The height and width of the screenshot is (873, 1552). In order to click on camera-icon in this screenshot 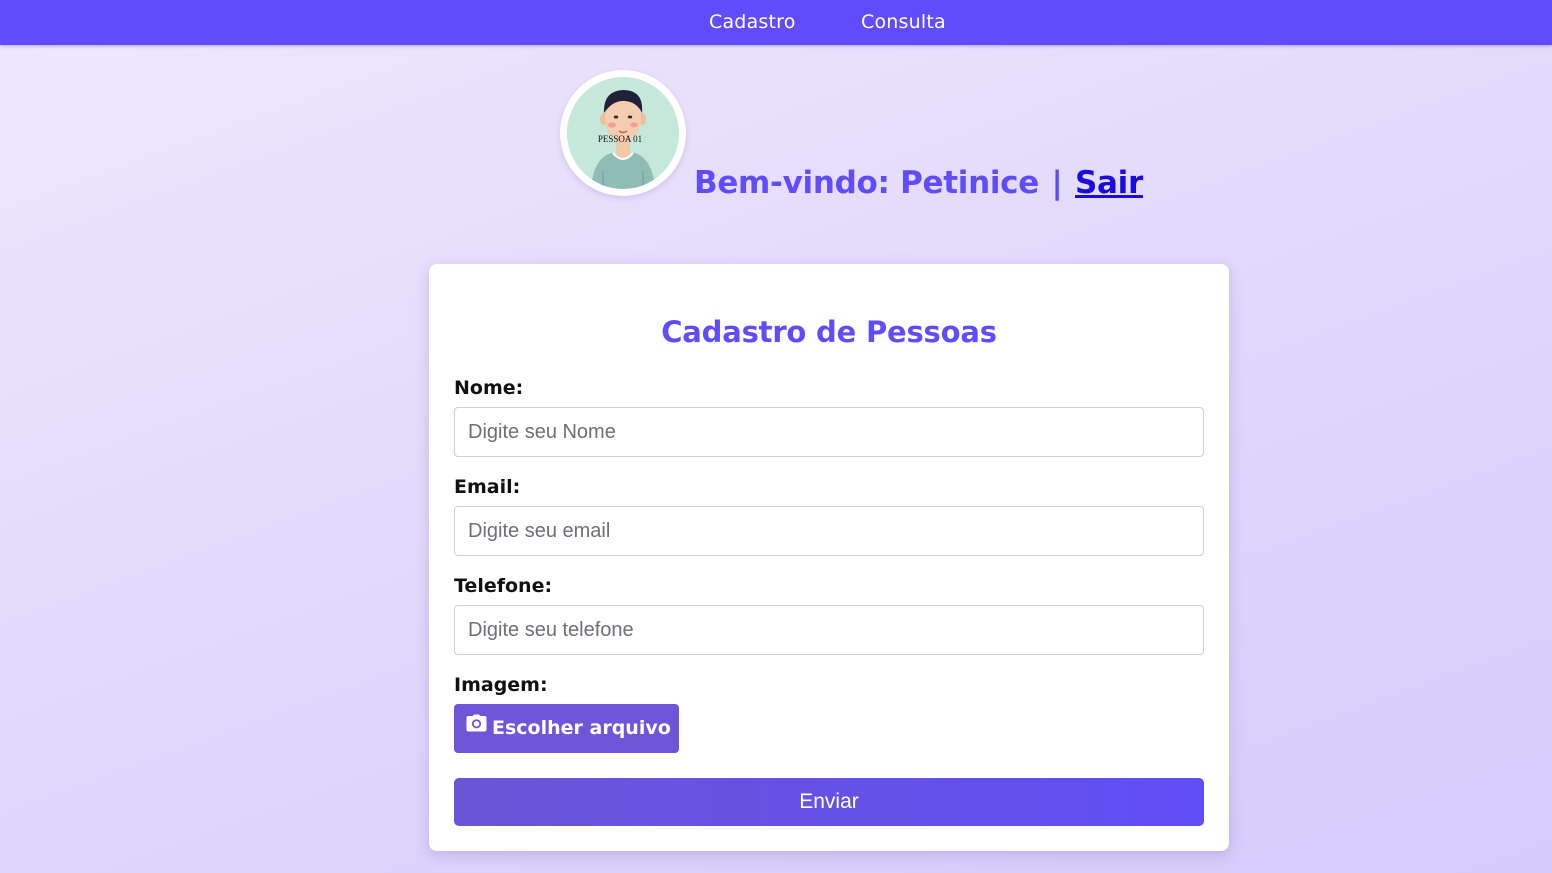, I will do `click(476, 726)`.